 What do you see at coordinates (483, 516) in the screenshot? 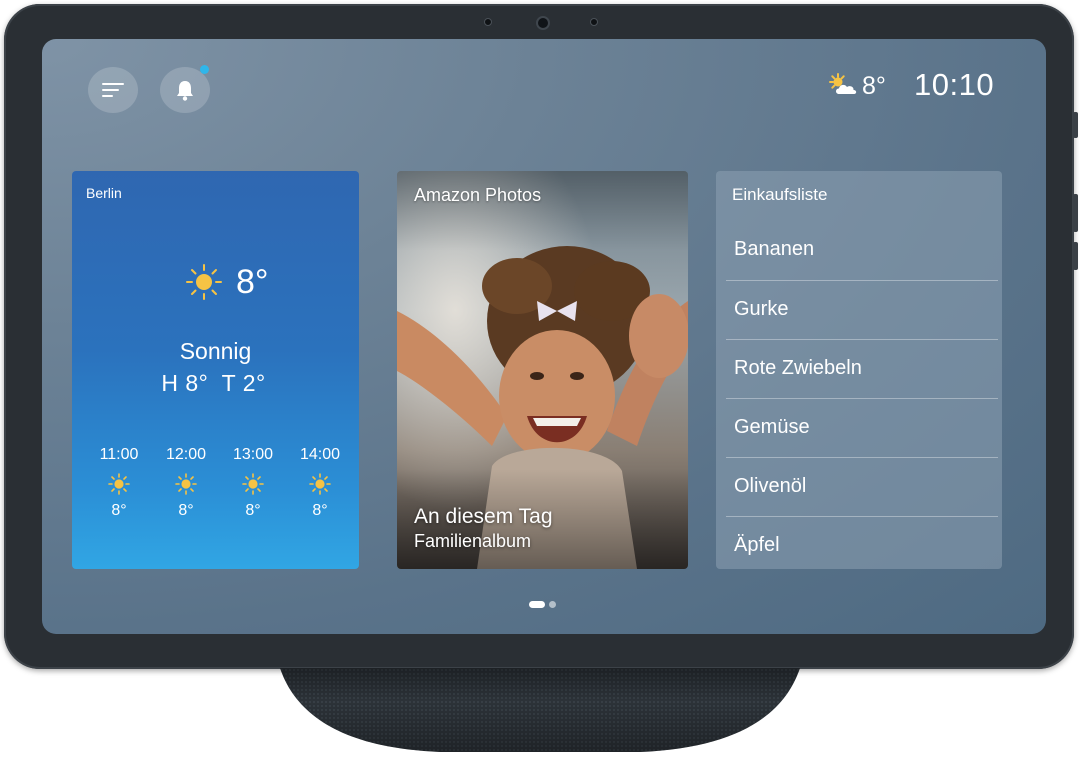
I see `photo-caption: An diesem Tag` at bounding box center [483, 516].